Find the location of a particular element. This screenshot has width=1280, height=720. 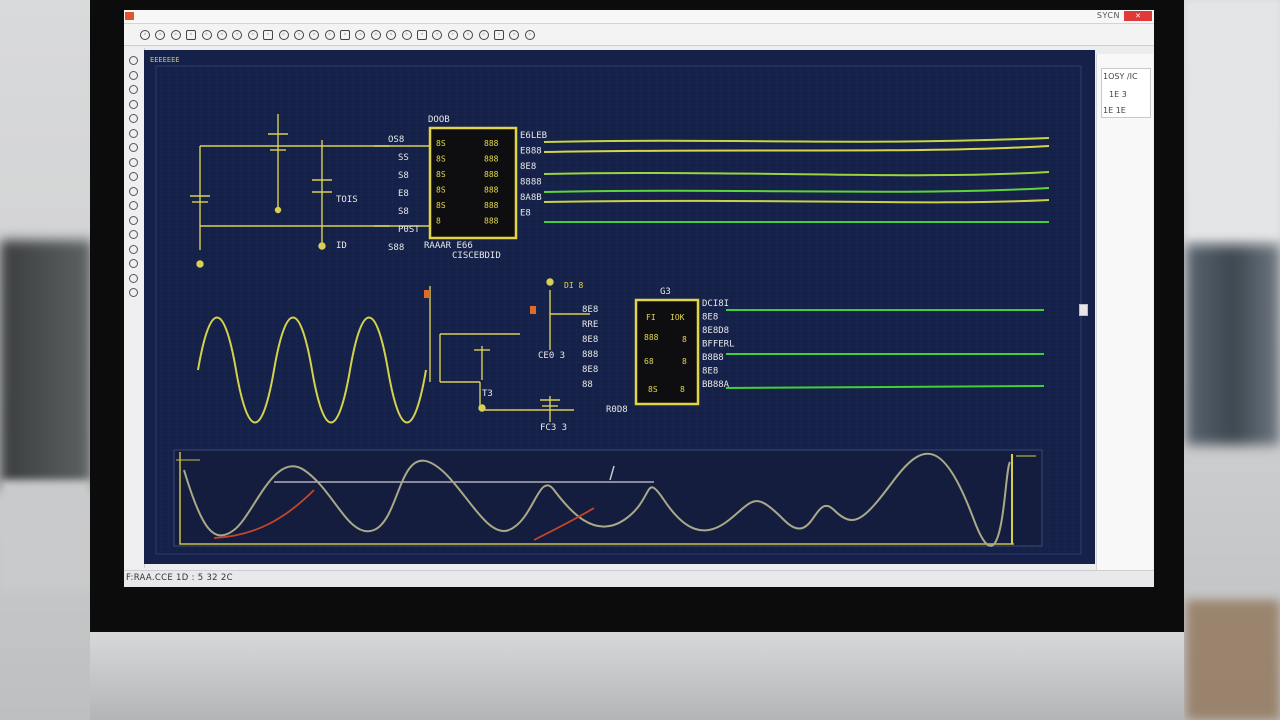

window-title: SYCN is located at coordinates (1108, 15).